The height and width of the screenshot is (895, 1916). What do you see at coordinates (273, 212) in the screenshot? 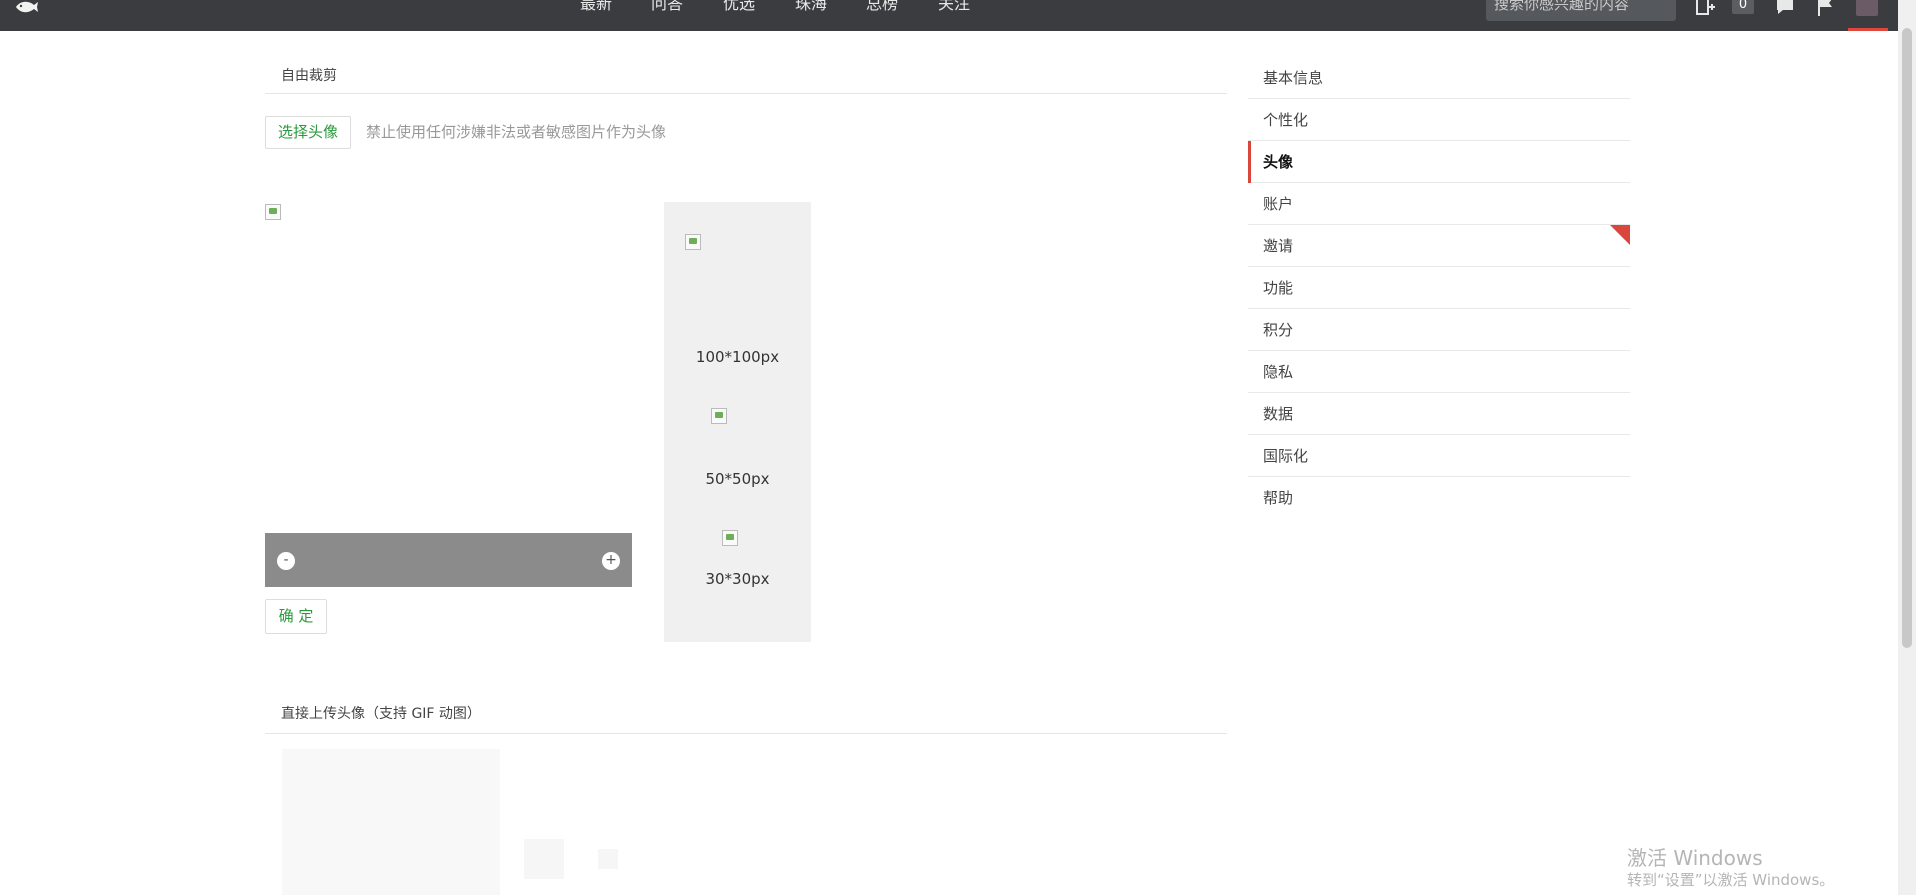
I see `crop-source-image` at bounding box center [273, 212].